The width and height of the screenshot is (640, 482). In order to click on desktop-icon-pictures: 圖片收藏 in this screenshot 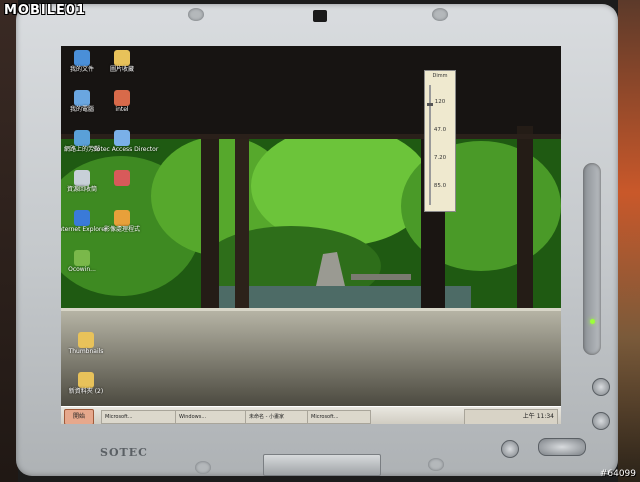, I will do `click(122, 62)`.